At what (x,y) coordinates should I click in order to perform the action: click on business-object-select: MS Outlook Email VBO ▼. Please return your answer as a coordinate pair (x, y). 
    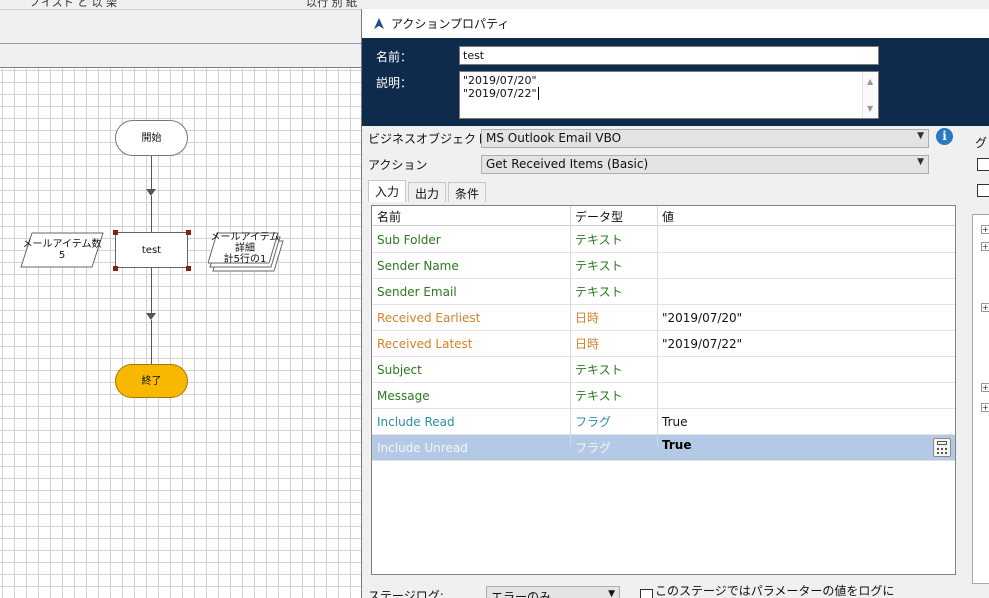
    Looking at the image, I should click on (705, 138).